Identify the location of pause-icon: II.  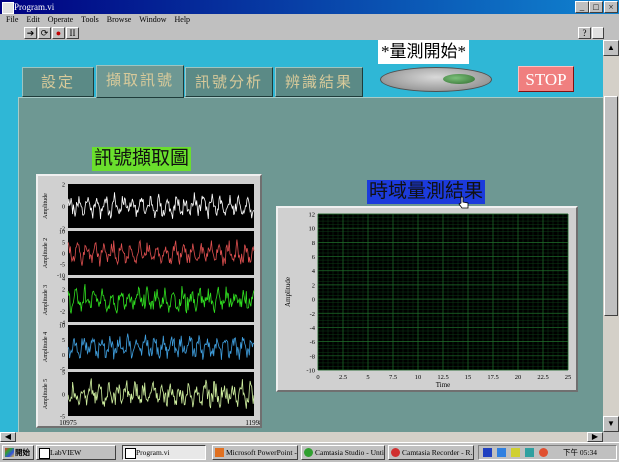
(72, 33).